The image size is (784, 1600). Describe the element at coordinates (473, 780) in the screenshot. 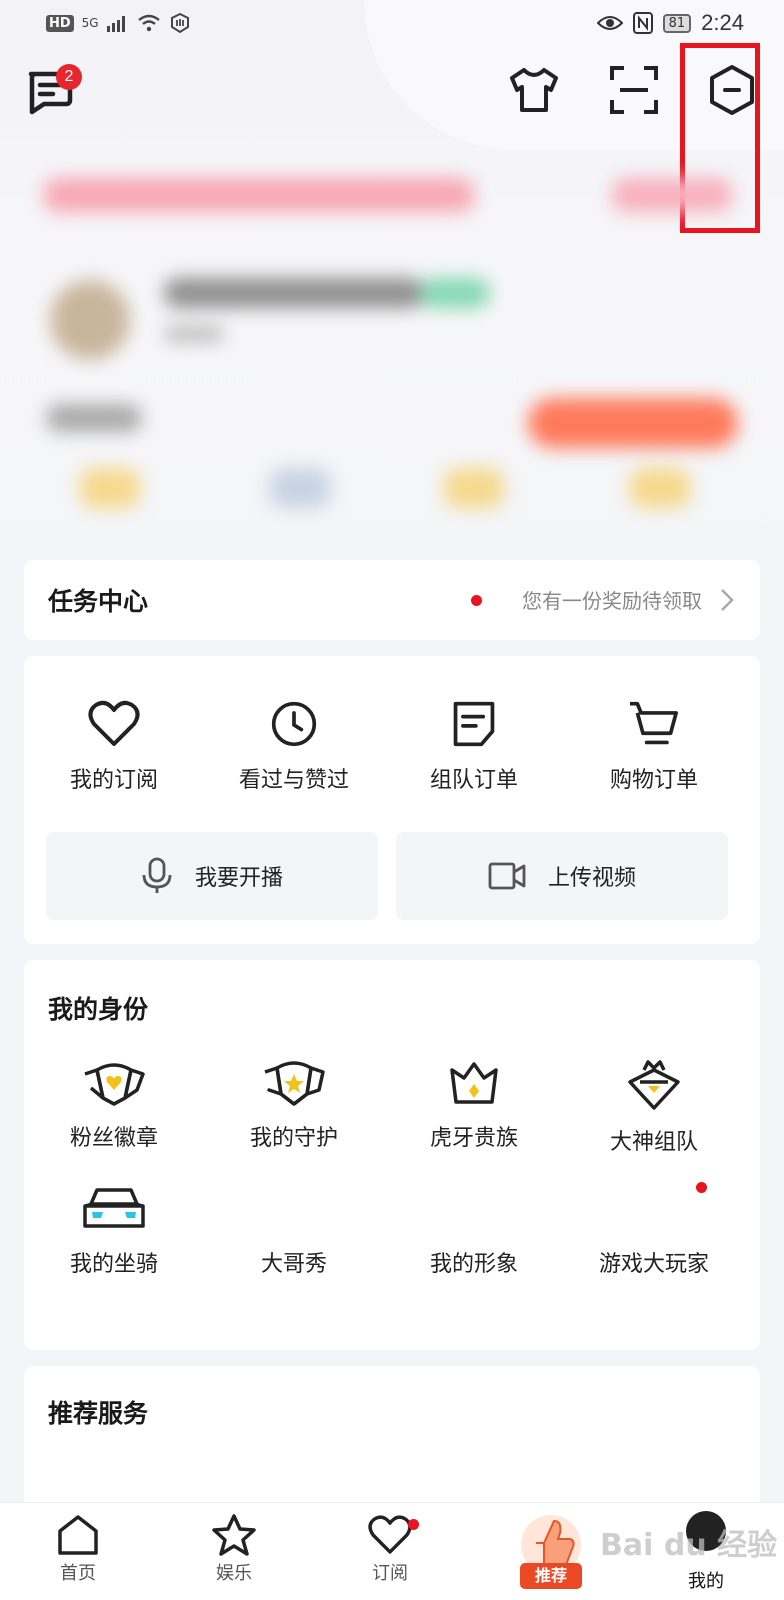

I see `team-orders-label: 组队订单` at that location.